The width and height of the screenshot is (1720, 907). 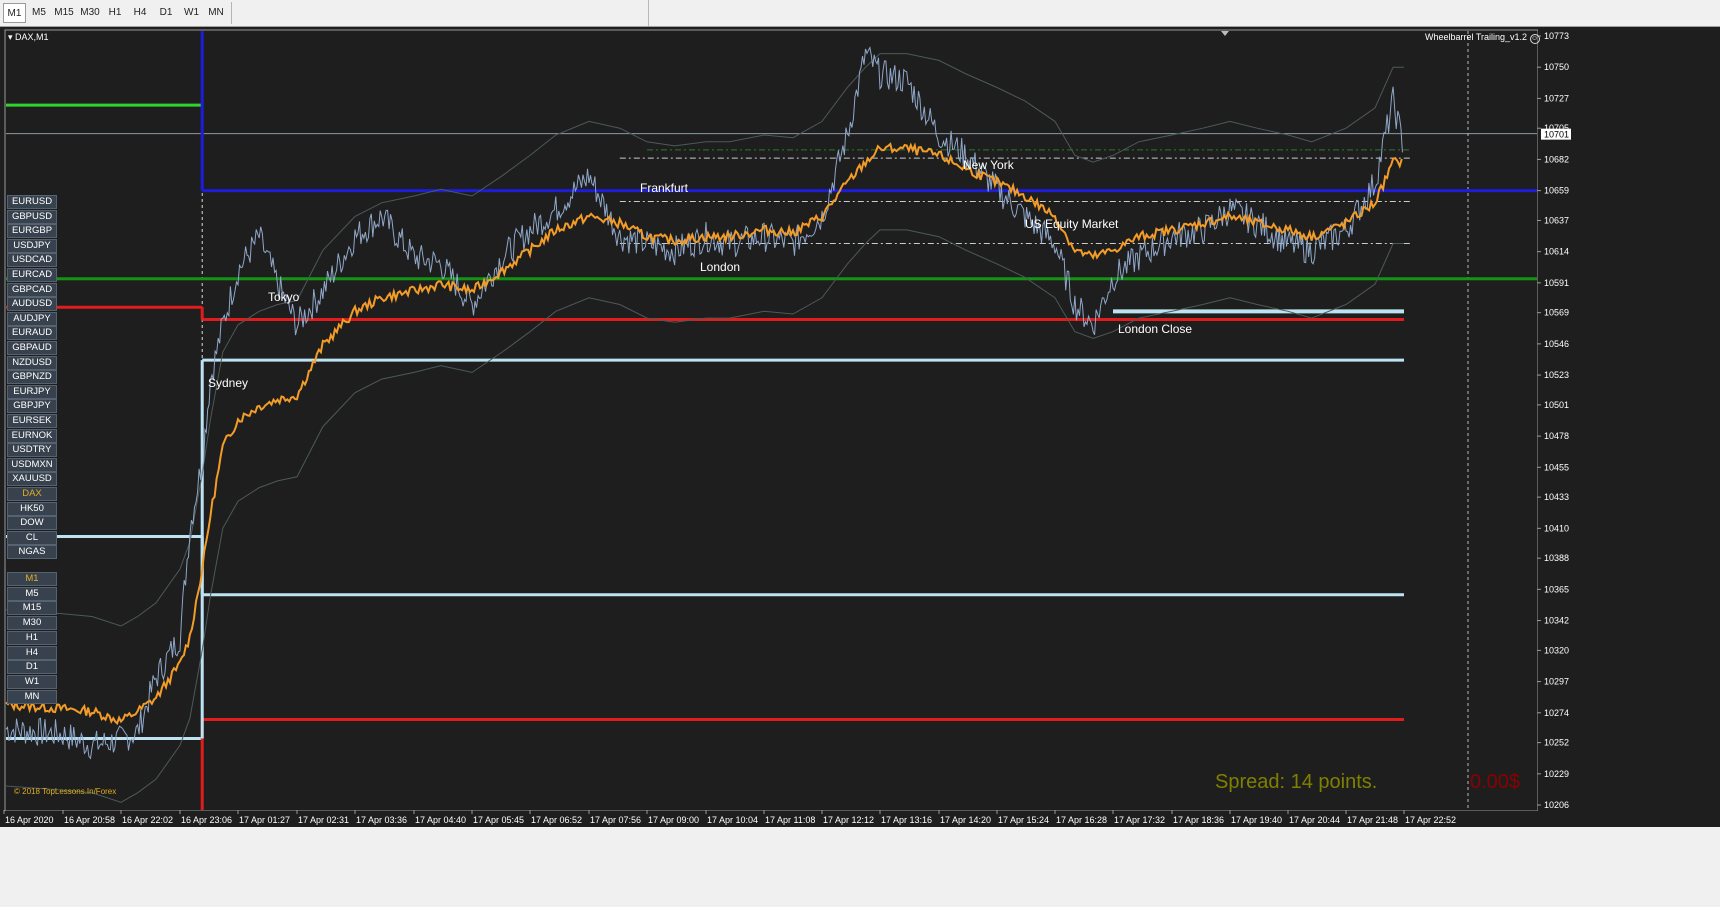 What do you see at coordinates (32, 362) in the screenshot?
I see `symbol-button-nzdusd: NZDUSD` at bounding box center [32, 362].